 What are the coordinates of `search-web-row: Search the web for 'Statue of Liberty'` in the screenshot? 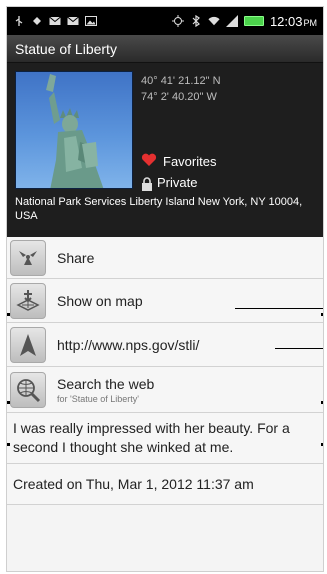 It's located at (165, 390).